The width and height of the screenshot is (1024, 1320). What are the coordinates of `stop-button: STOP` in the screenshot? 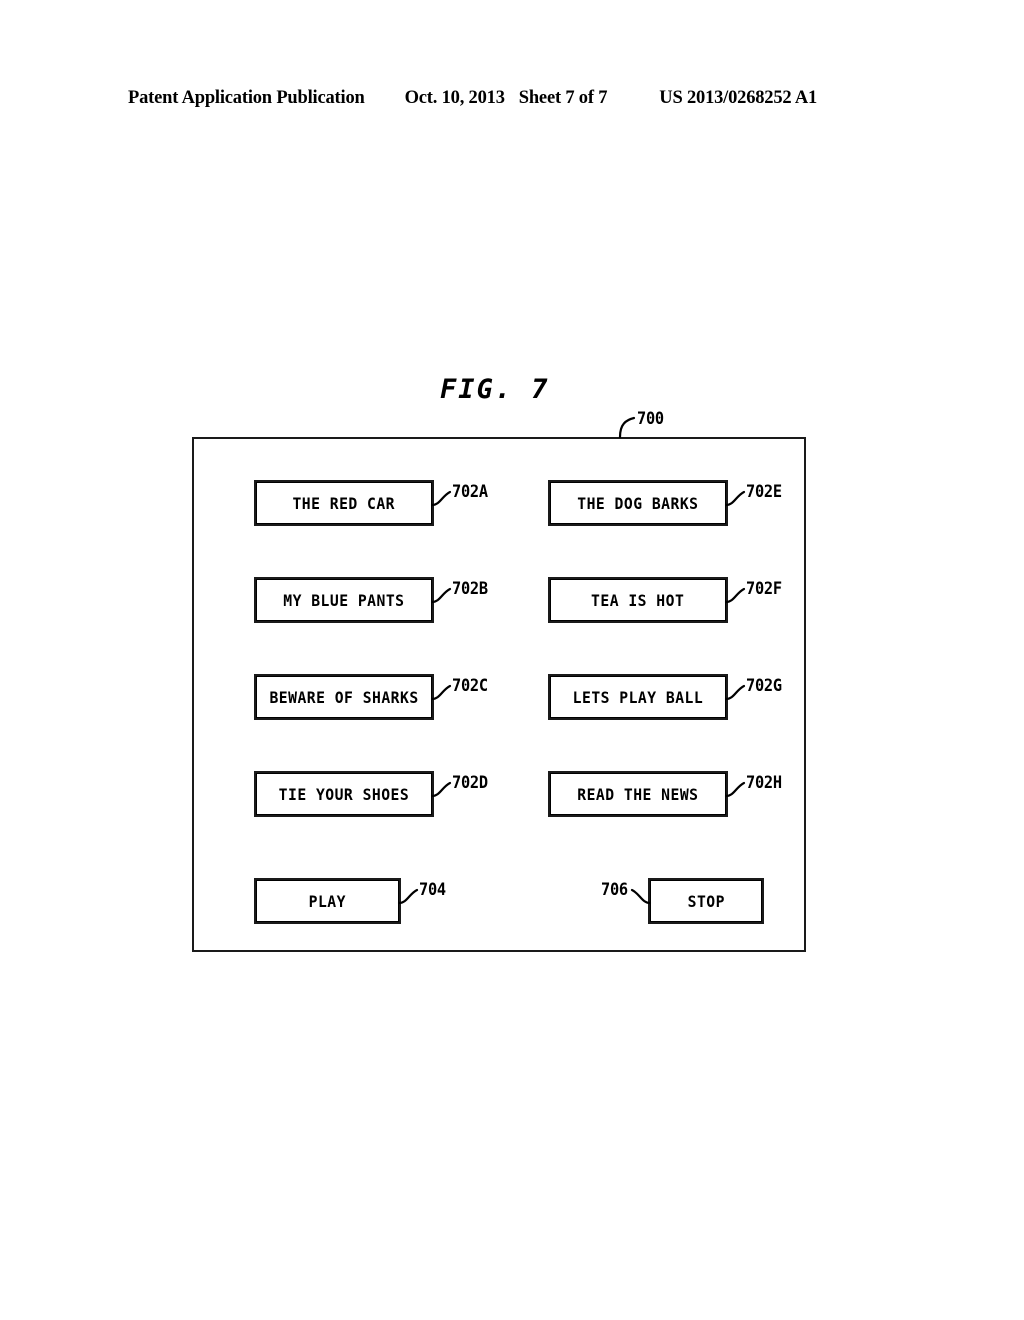 It's located at (706, 901).